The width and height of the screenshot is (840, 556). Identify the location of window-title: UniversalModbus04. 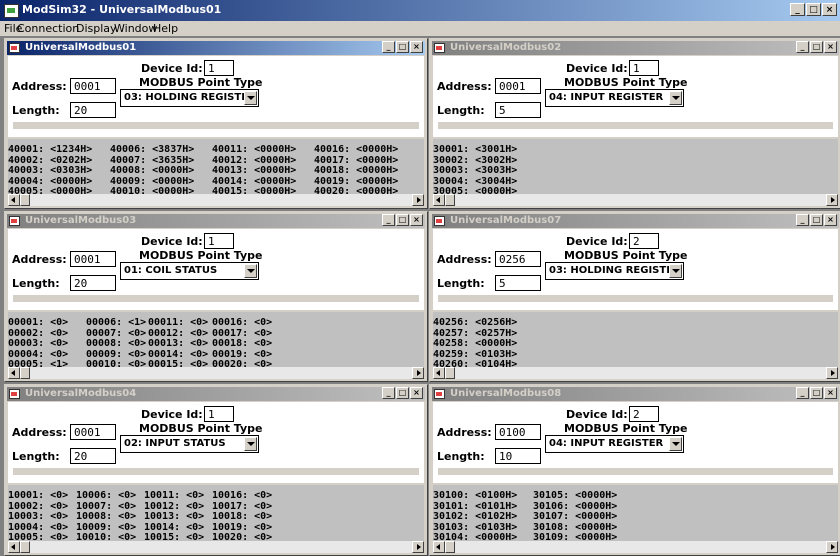
(81, 393).